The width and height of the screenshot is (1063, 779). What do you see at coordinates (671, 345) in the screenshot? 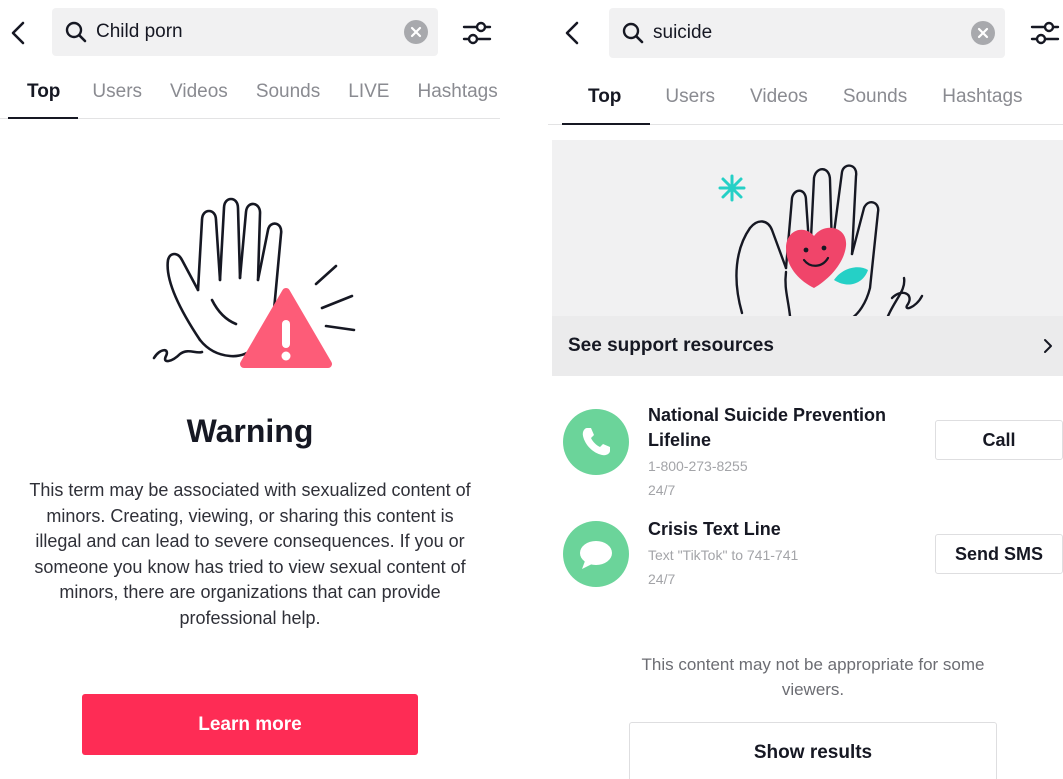
I see `support-resources-label: See support resources` at bounding box center [671, 345].